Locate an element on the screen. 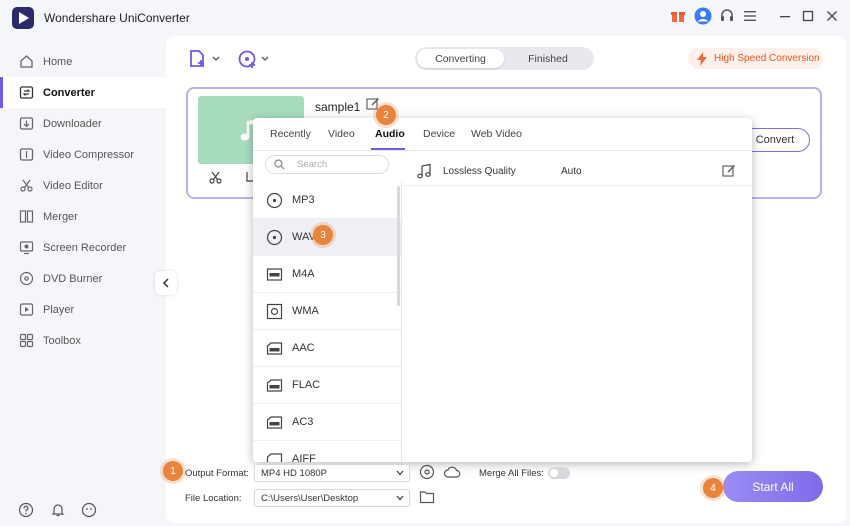  compress-icon is located at coordinates (26, 155).